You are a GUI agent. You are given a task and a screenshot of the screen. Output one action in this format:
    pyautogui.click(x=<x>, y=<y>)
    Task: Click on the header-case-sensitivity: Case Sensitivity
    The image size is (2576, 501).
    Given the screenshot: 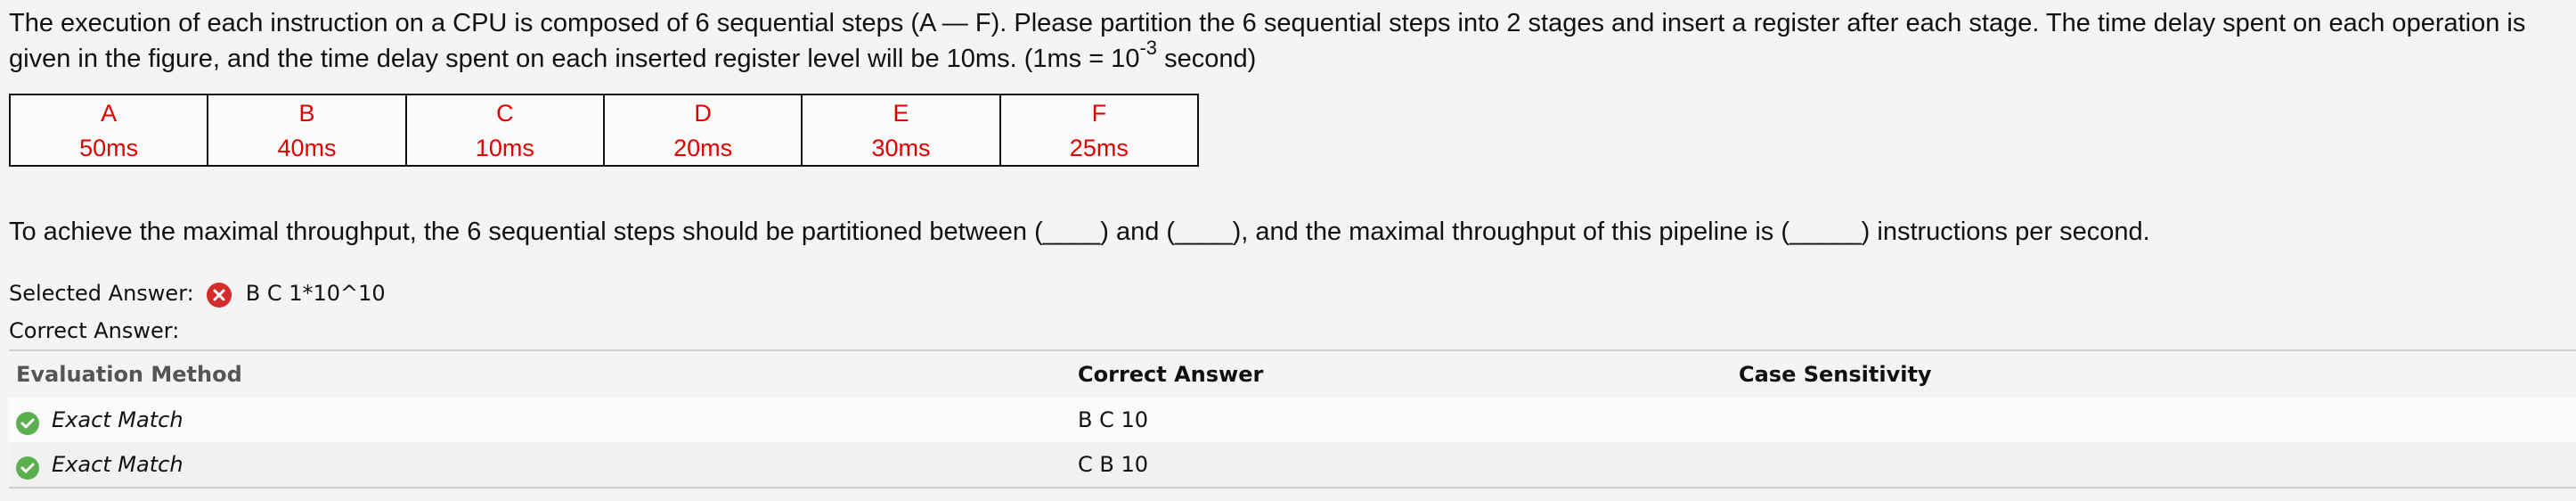 What is the action you would take?
    pyautogui.click(x=2158, y=373)
    